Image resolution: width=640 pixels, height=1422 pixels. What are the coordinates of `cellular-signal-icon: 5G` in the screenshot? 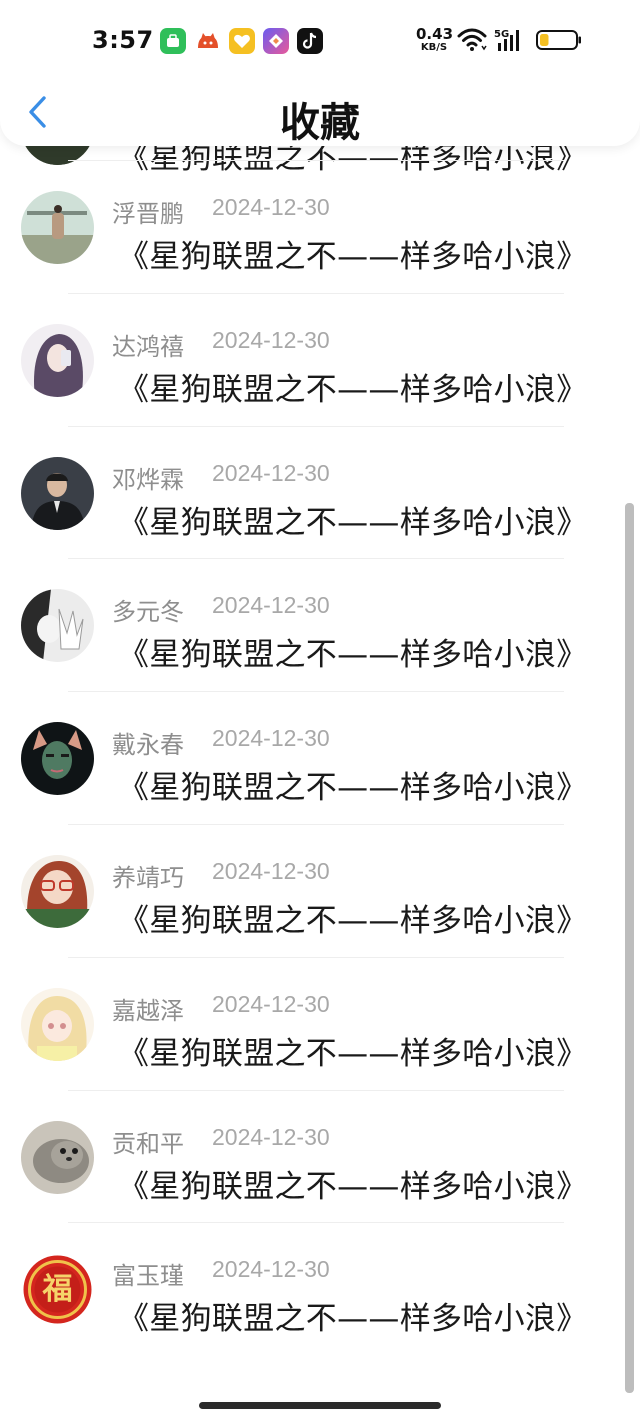 It's located at (506, 40).